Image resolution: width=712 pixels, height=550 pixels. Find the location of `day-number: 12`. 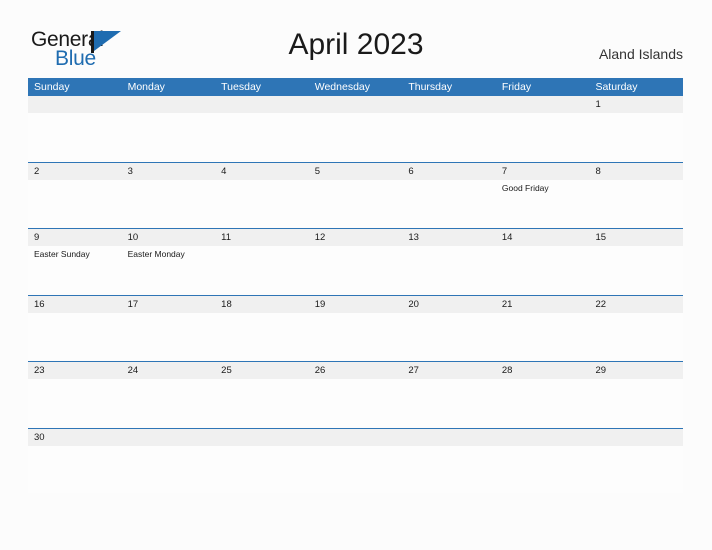

day-number: 12 is located at coordinates (356, 237).